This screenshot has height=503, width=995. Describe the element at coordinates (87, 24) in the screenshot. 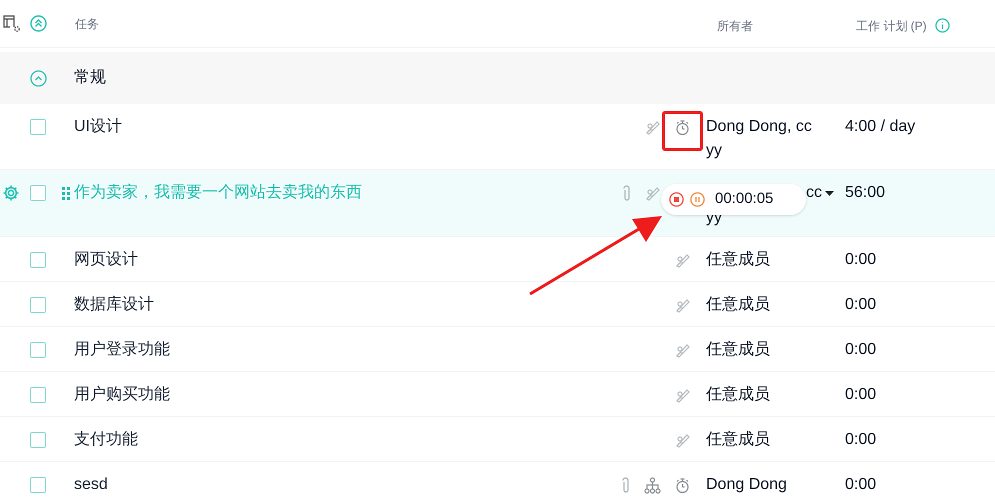

I see `column-header: 任务` at that location.